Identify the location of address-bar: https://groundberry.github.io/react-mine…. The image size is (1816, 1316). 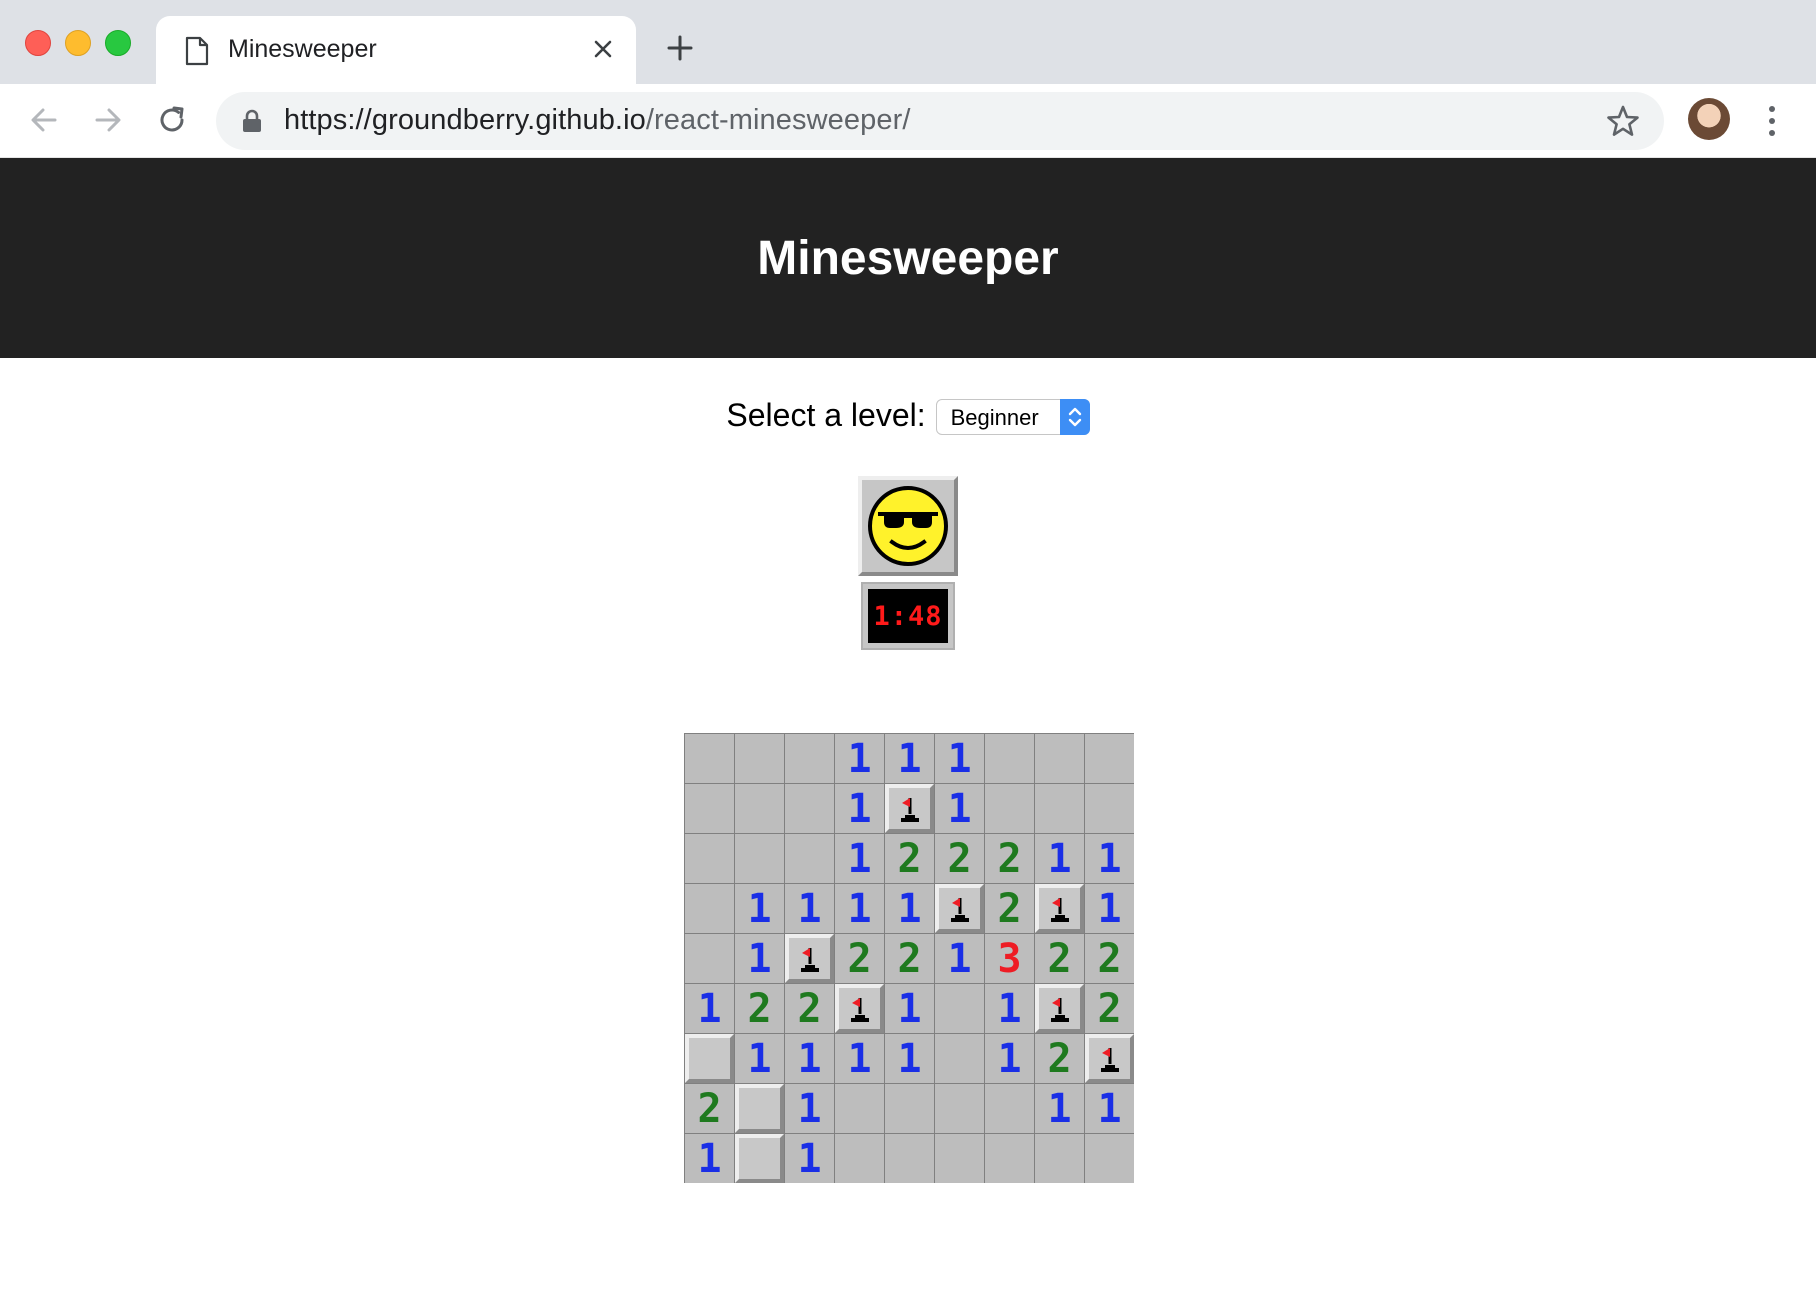
(940, 121).